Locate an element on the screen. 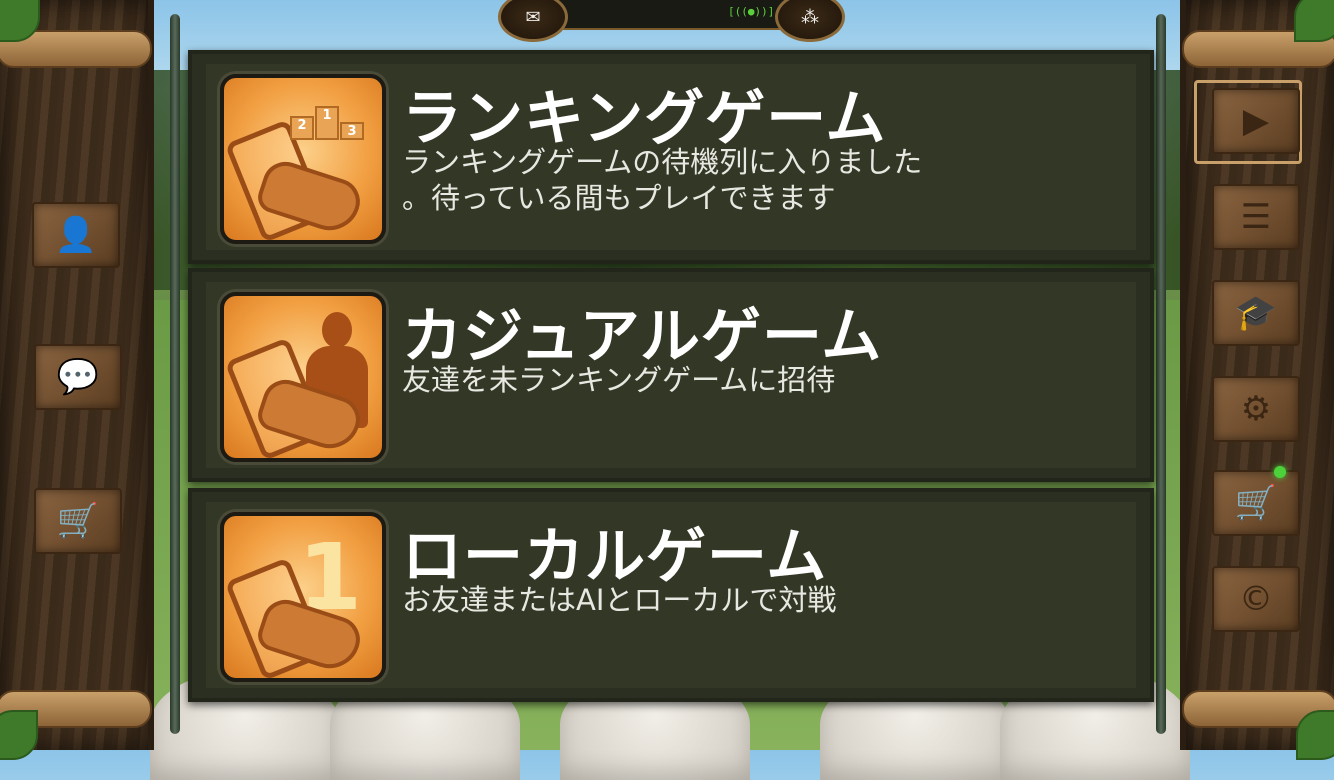  graduation-cap-icon: 🎓 is located at coordinates (1256, 313).